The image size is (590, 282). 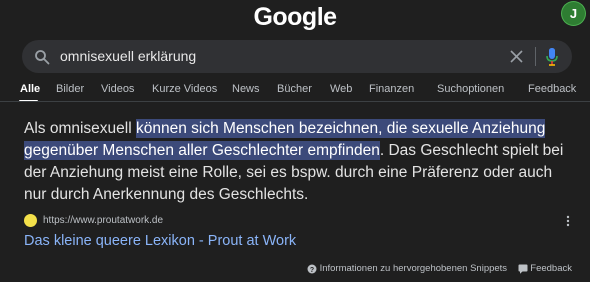 I want to click on tab-kurze-videos: Kurze Videos, so click(x=184, y=89).